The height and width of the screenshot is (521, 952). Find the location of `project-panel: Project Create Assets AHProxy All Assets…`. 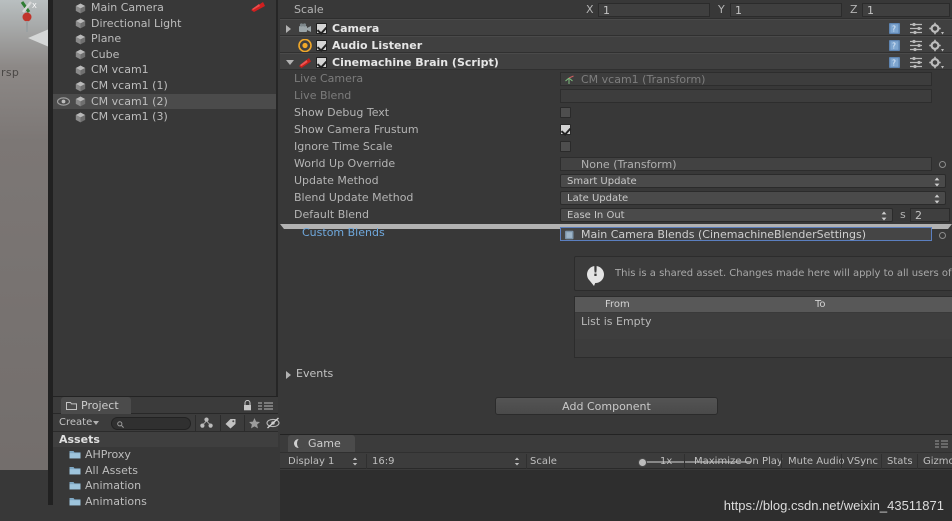

project-panel: Project Create Assets AHProxy All Assets… is located at coordinates (170, 458).